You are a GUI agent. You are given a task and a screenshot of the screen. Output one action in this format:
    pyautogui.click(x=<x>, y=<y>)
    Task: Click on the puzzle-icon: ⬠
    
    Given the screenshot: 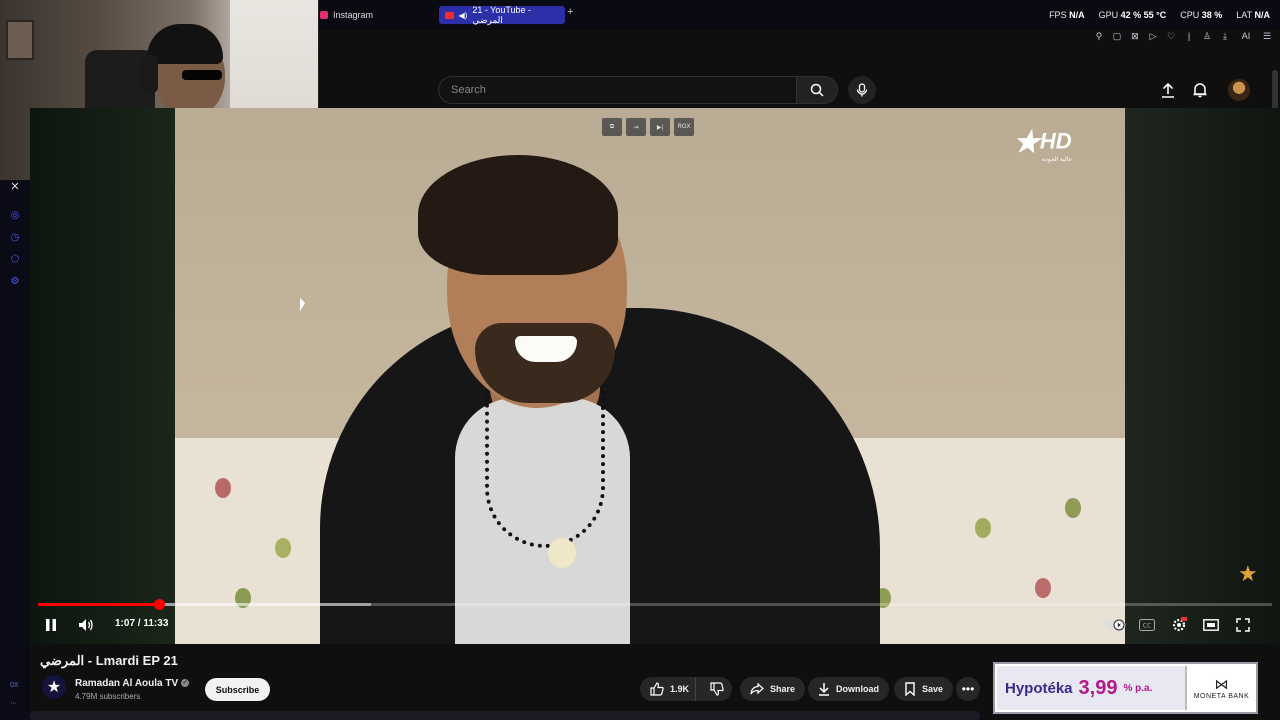 What is the action you would take?
    pyautogui.click(x=15, y=259)
    